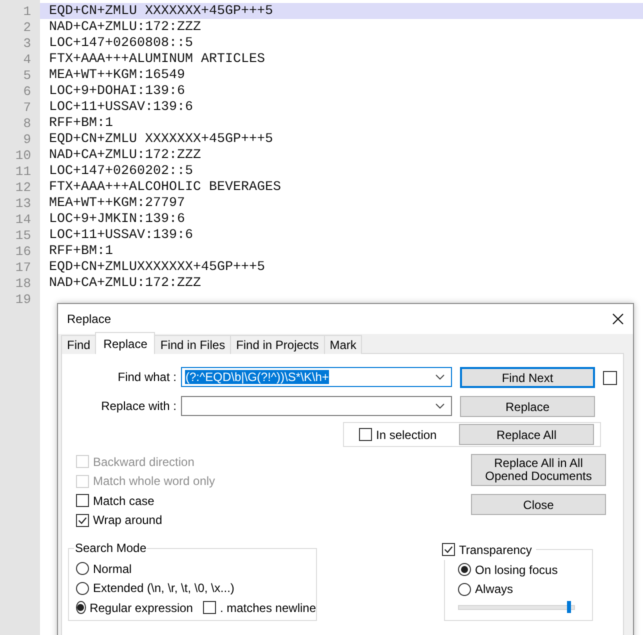 The height and width of the screenshot is (635, 643). I want to click on slider-thumb, so click(569, 607).